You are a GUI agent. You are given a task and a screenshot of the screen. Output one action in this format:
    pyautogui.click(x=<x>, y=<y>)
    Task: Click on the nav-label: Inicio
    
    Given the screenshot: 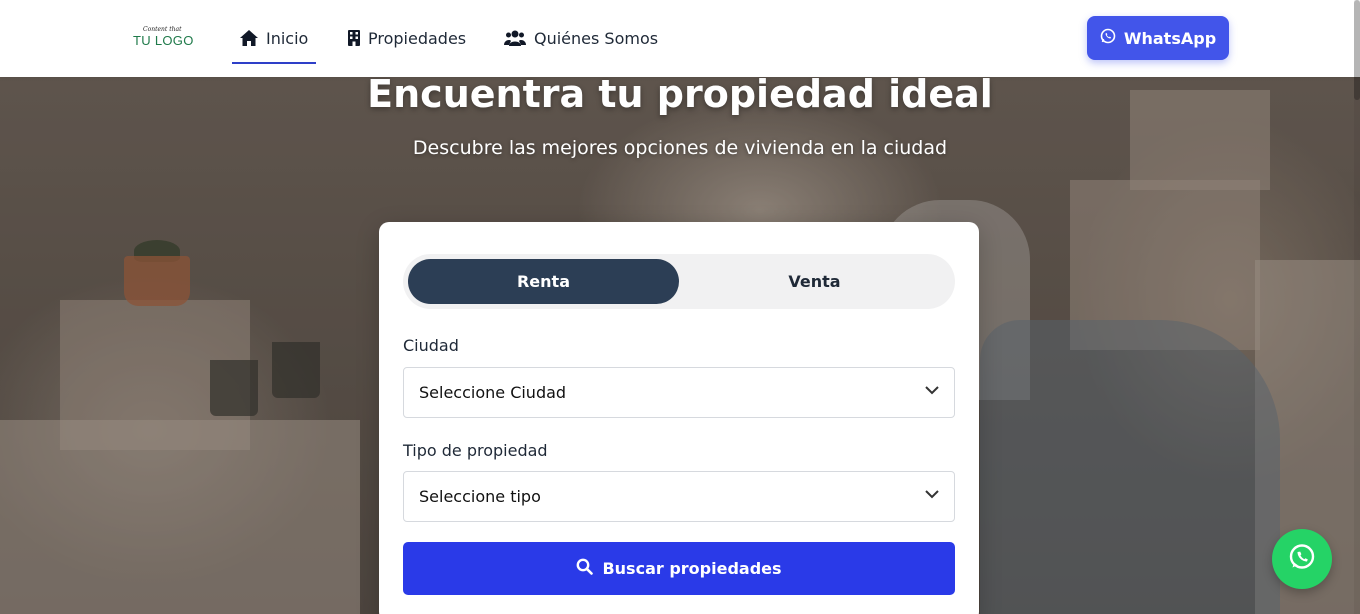 What is the action you would take?
    pyautogui.click(x=287, y=38)
    